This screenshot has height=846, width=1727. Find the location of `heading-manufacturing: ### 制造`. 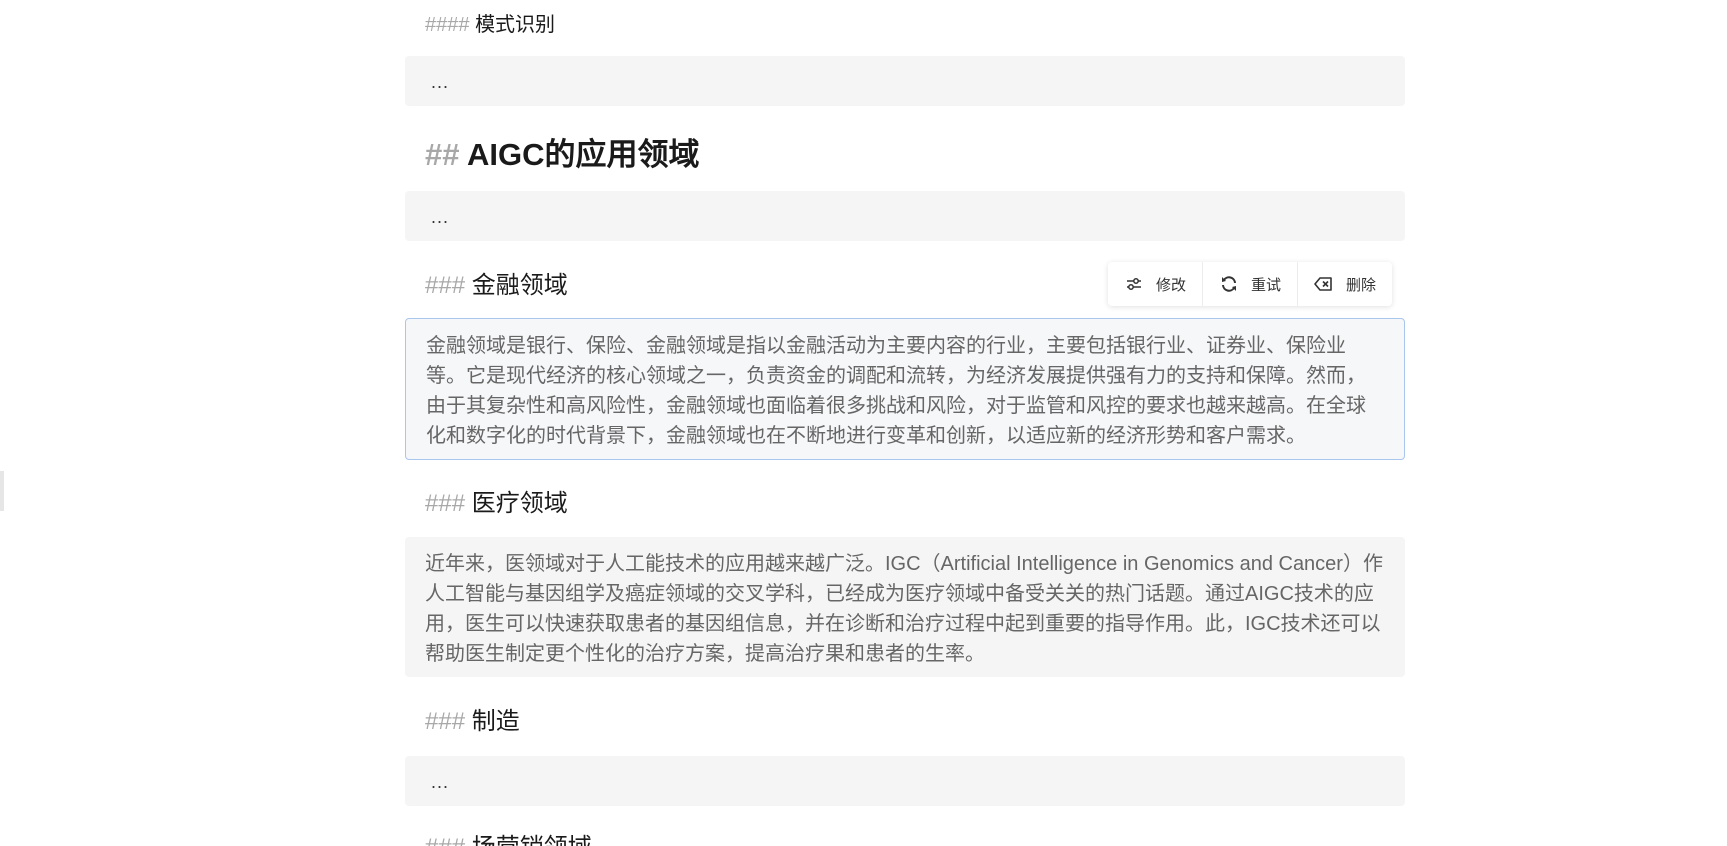

heading-manufacturing: ### 制造 is located at coordinates (472, 718).